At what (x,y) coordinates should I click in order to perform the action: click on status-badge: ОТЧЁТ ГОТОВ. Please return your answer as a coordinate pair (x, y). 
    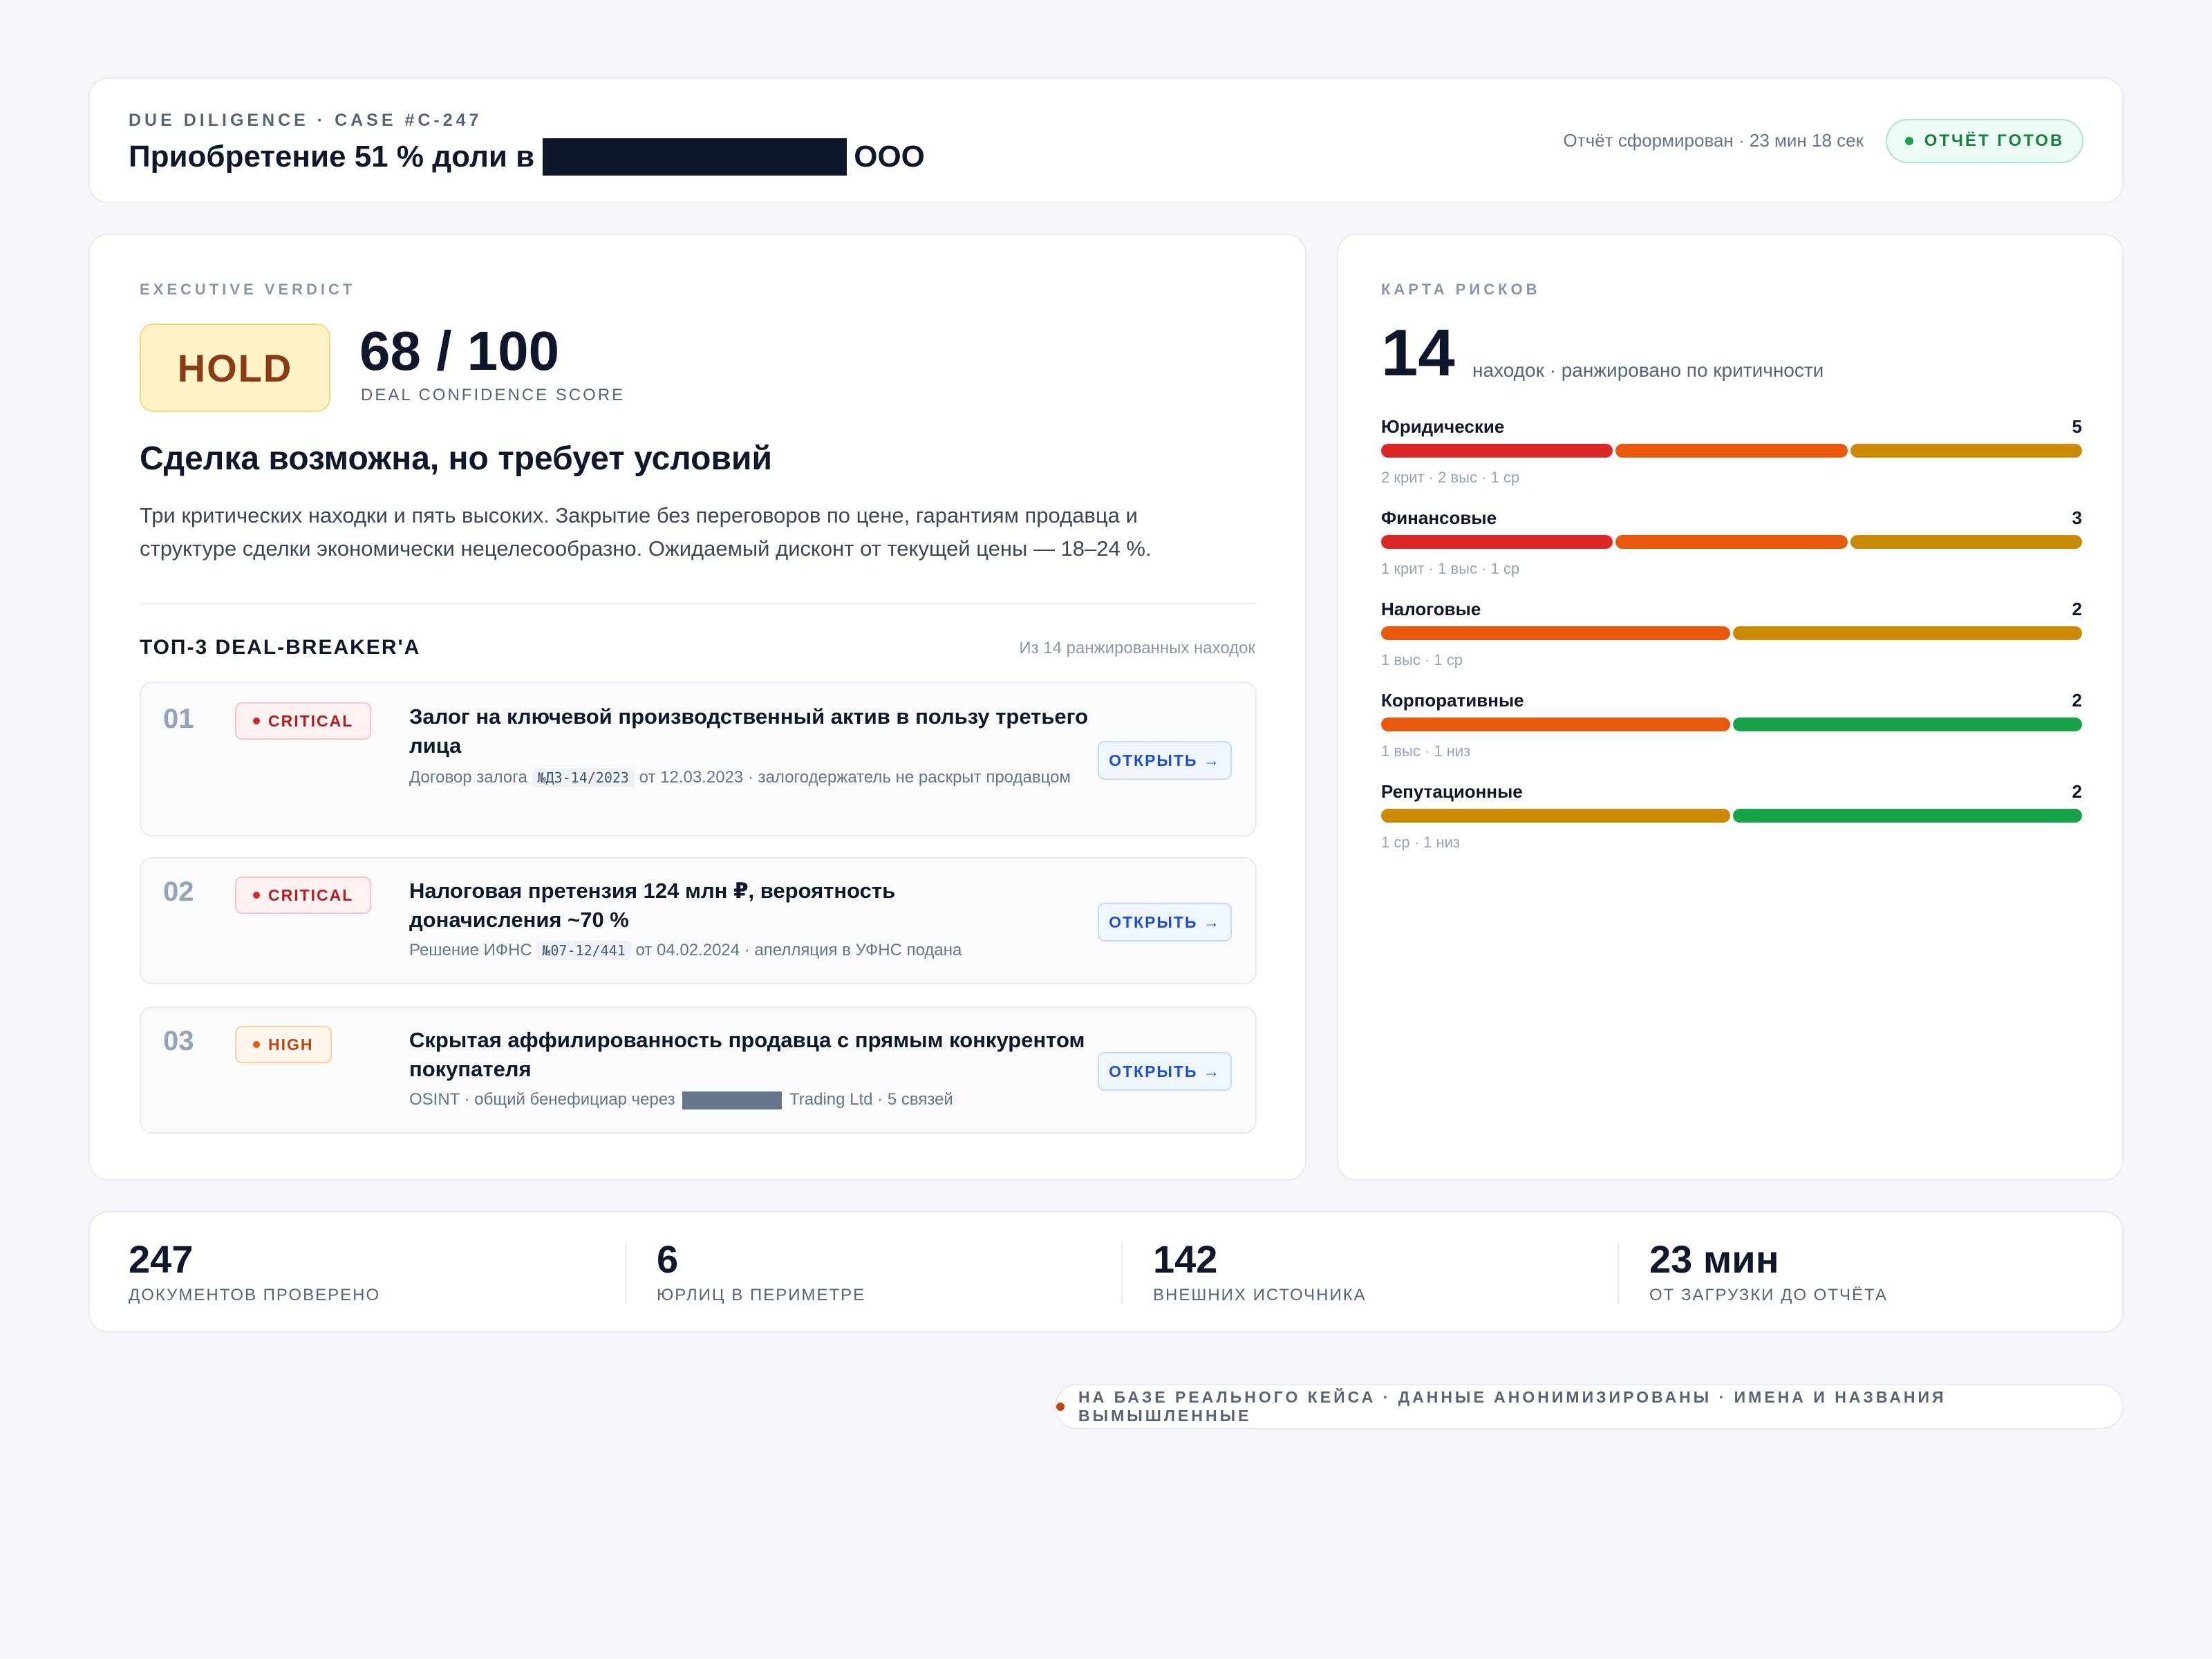
    Looking at the image, I should click on (1985, 141).